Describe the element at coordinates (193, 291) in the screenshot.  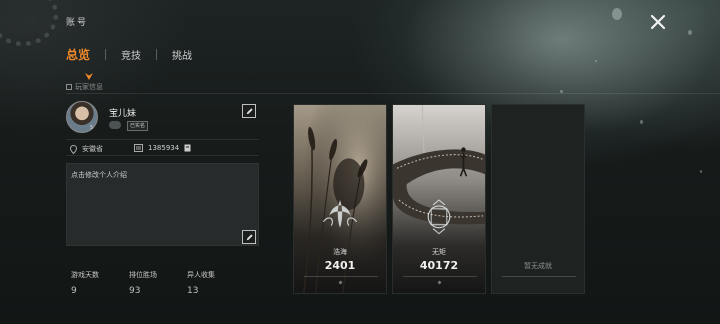
I see `stat-value-collection: 13` at that location.